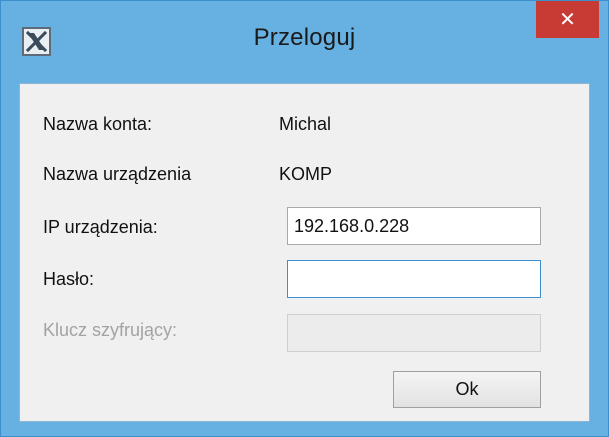  Describe the element at coordinates (69, 279) in the screenshot. I see `password-label: Hasło:` at that location.